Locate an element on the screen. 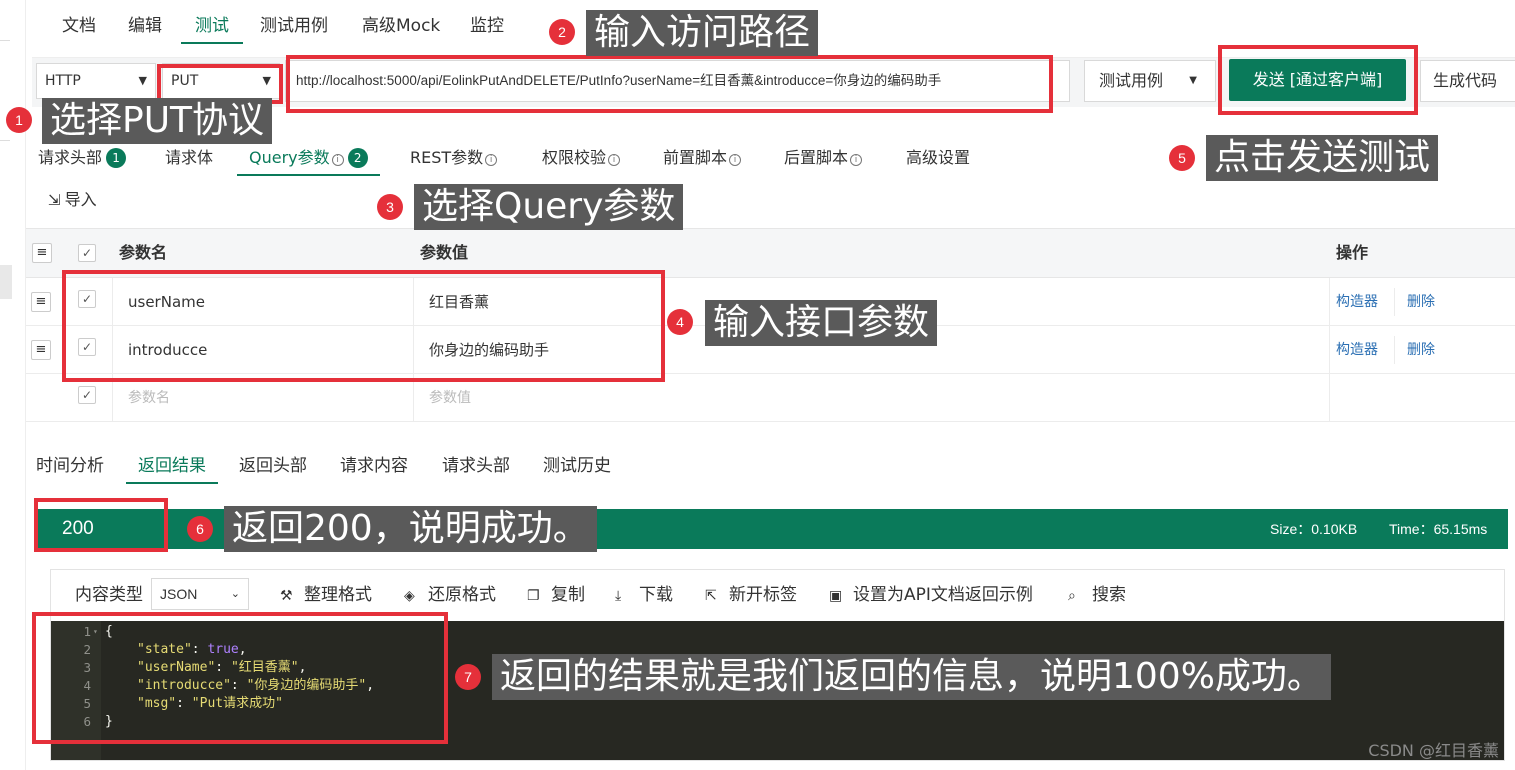 The image size is (1515, 770). annotation-label: 输入访问路径 is located at coordinates (702, 33).